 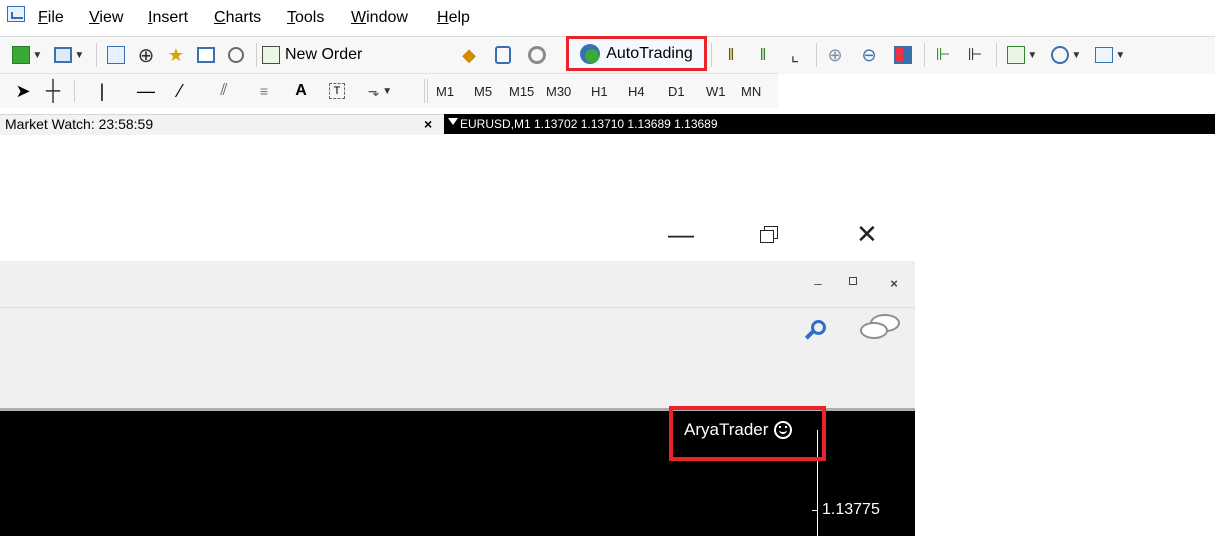 I want to click on app-icon, so click(x=16, y=14).